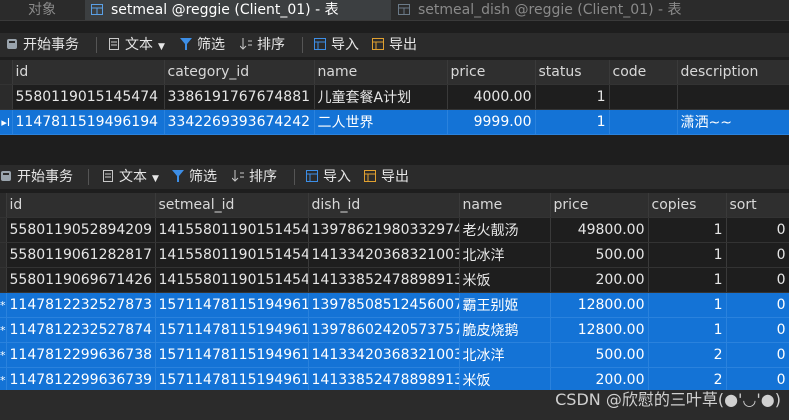 This screenshot has width=789, height=420. What do you see at coordinates (337, 177) in the screenshot?
I see `import-label: 导入` at bounding box center [337, 177].